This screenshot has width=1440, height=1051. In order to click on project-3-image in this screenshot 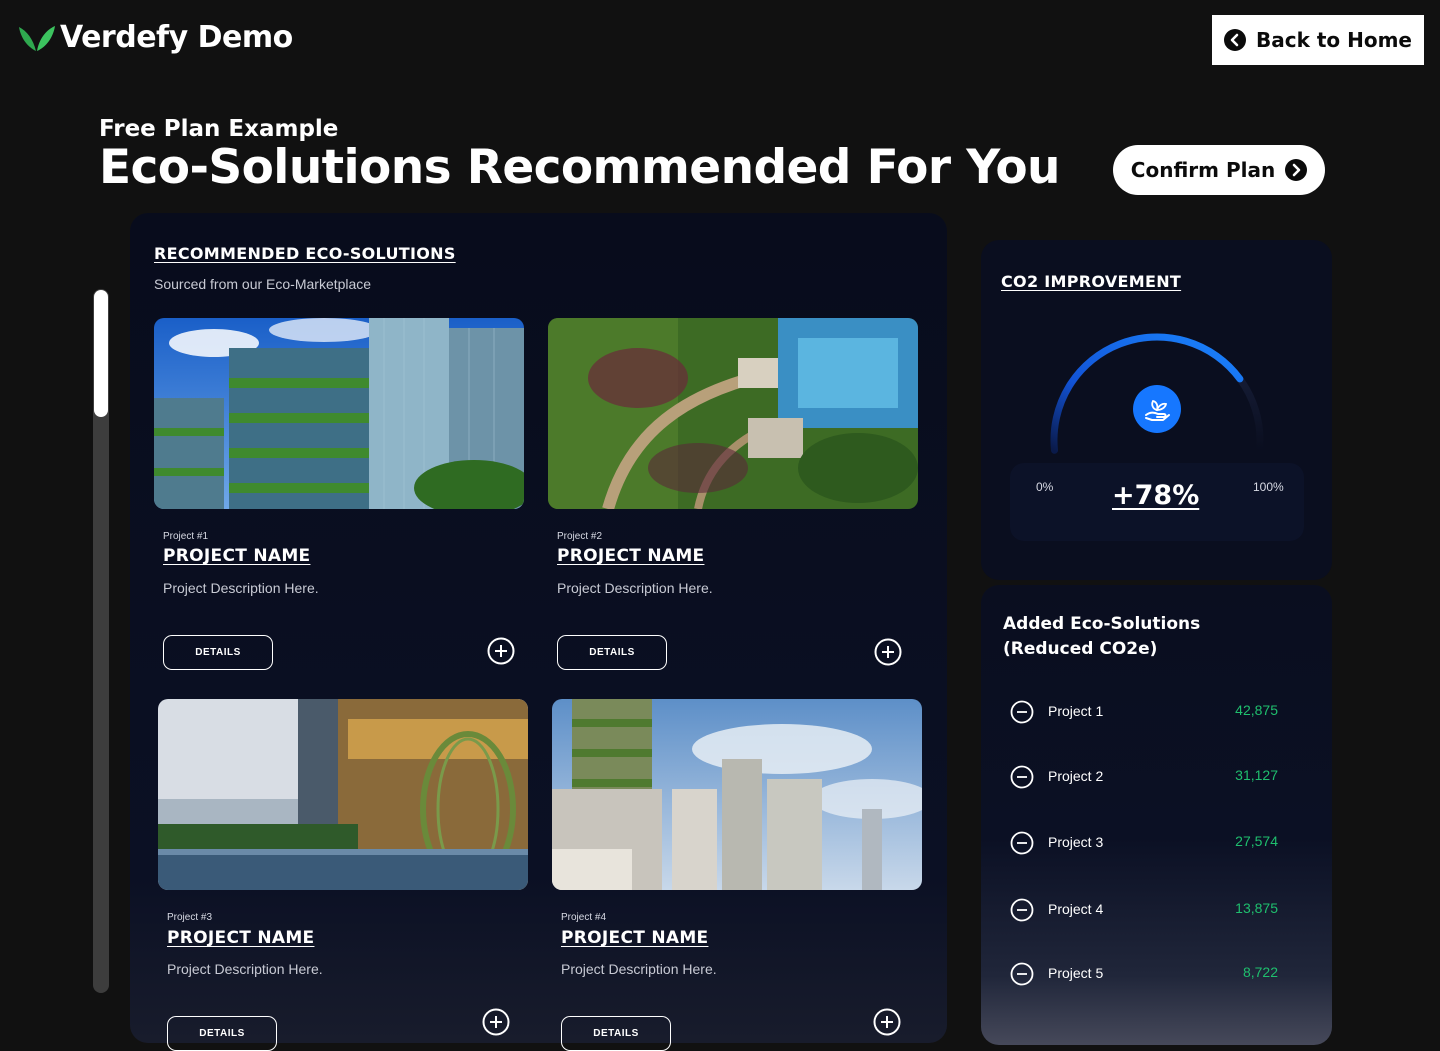, I will do `click(343, 794)`.